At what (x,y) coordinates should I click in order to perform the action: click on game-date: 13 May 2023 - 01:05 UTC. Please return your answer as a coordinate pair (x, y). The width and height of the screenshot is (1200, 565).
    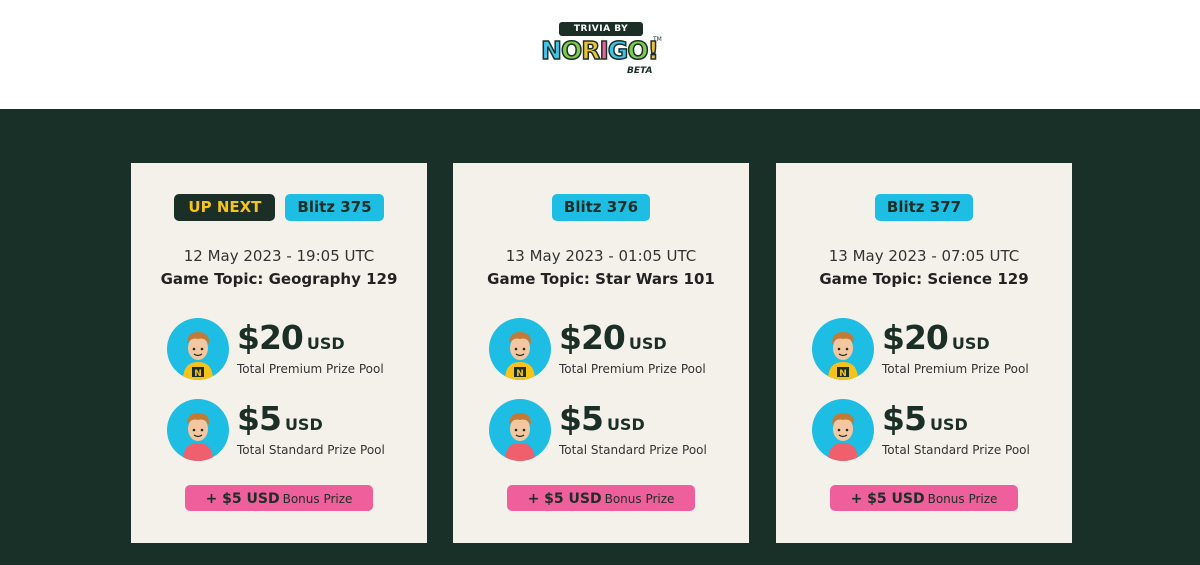
    Looking at the image, I should click on (601, 256).